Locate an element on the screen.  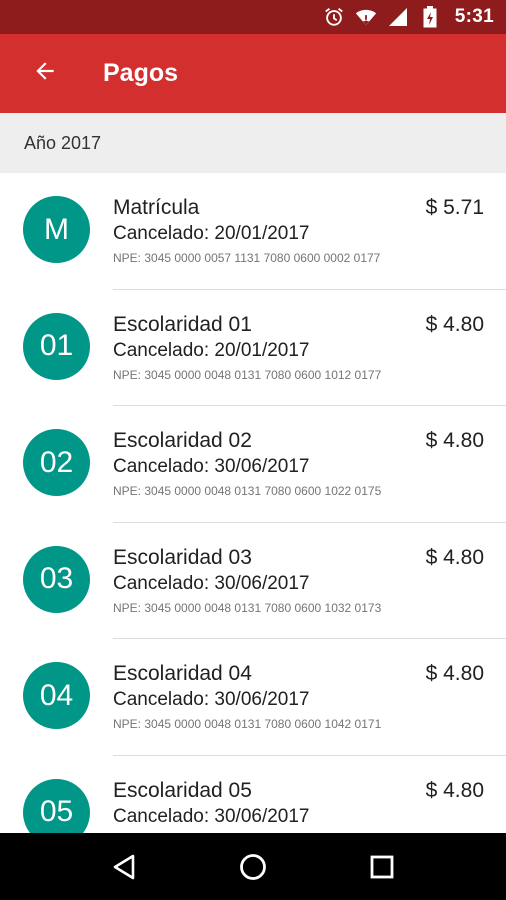
page-title: Pagos is located at coordinates (141, 73).